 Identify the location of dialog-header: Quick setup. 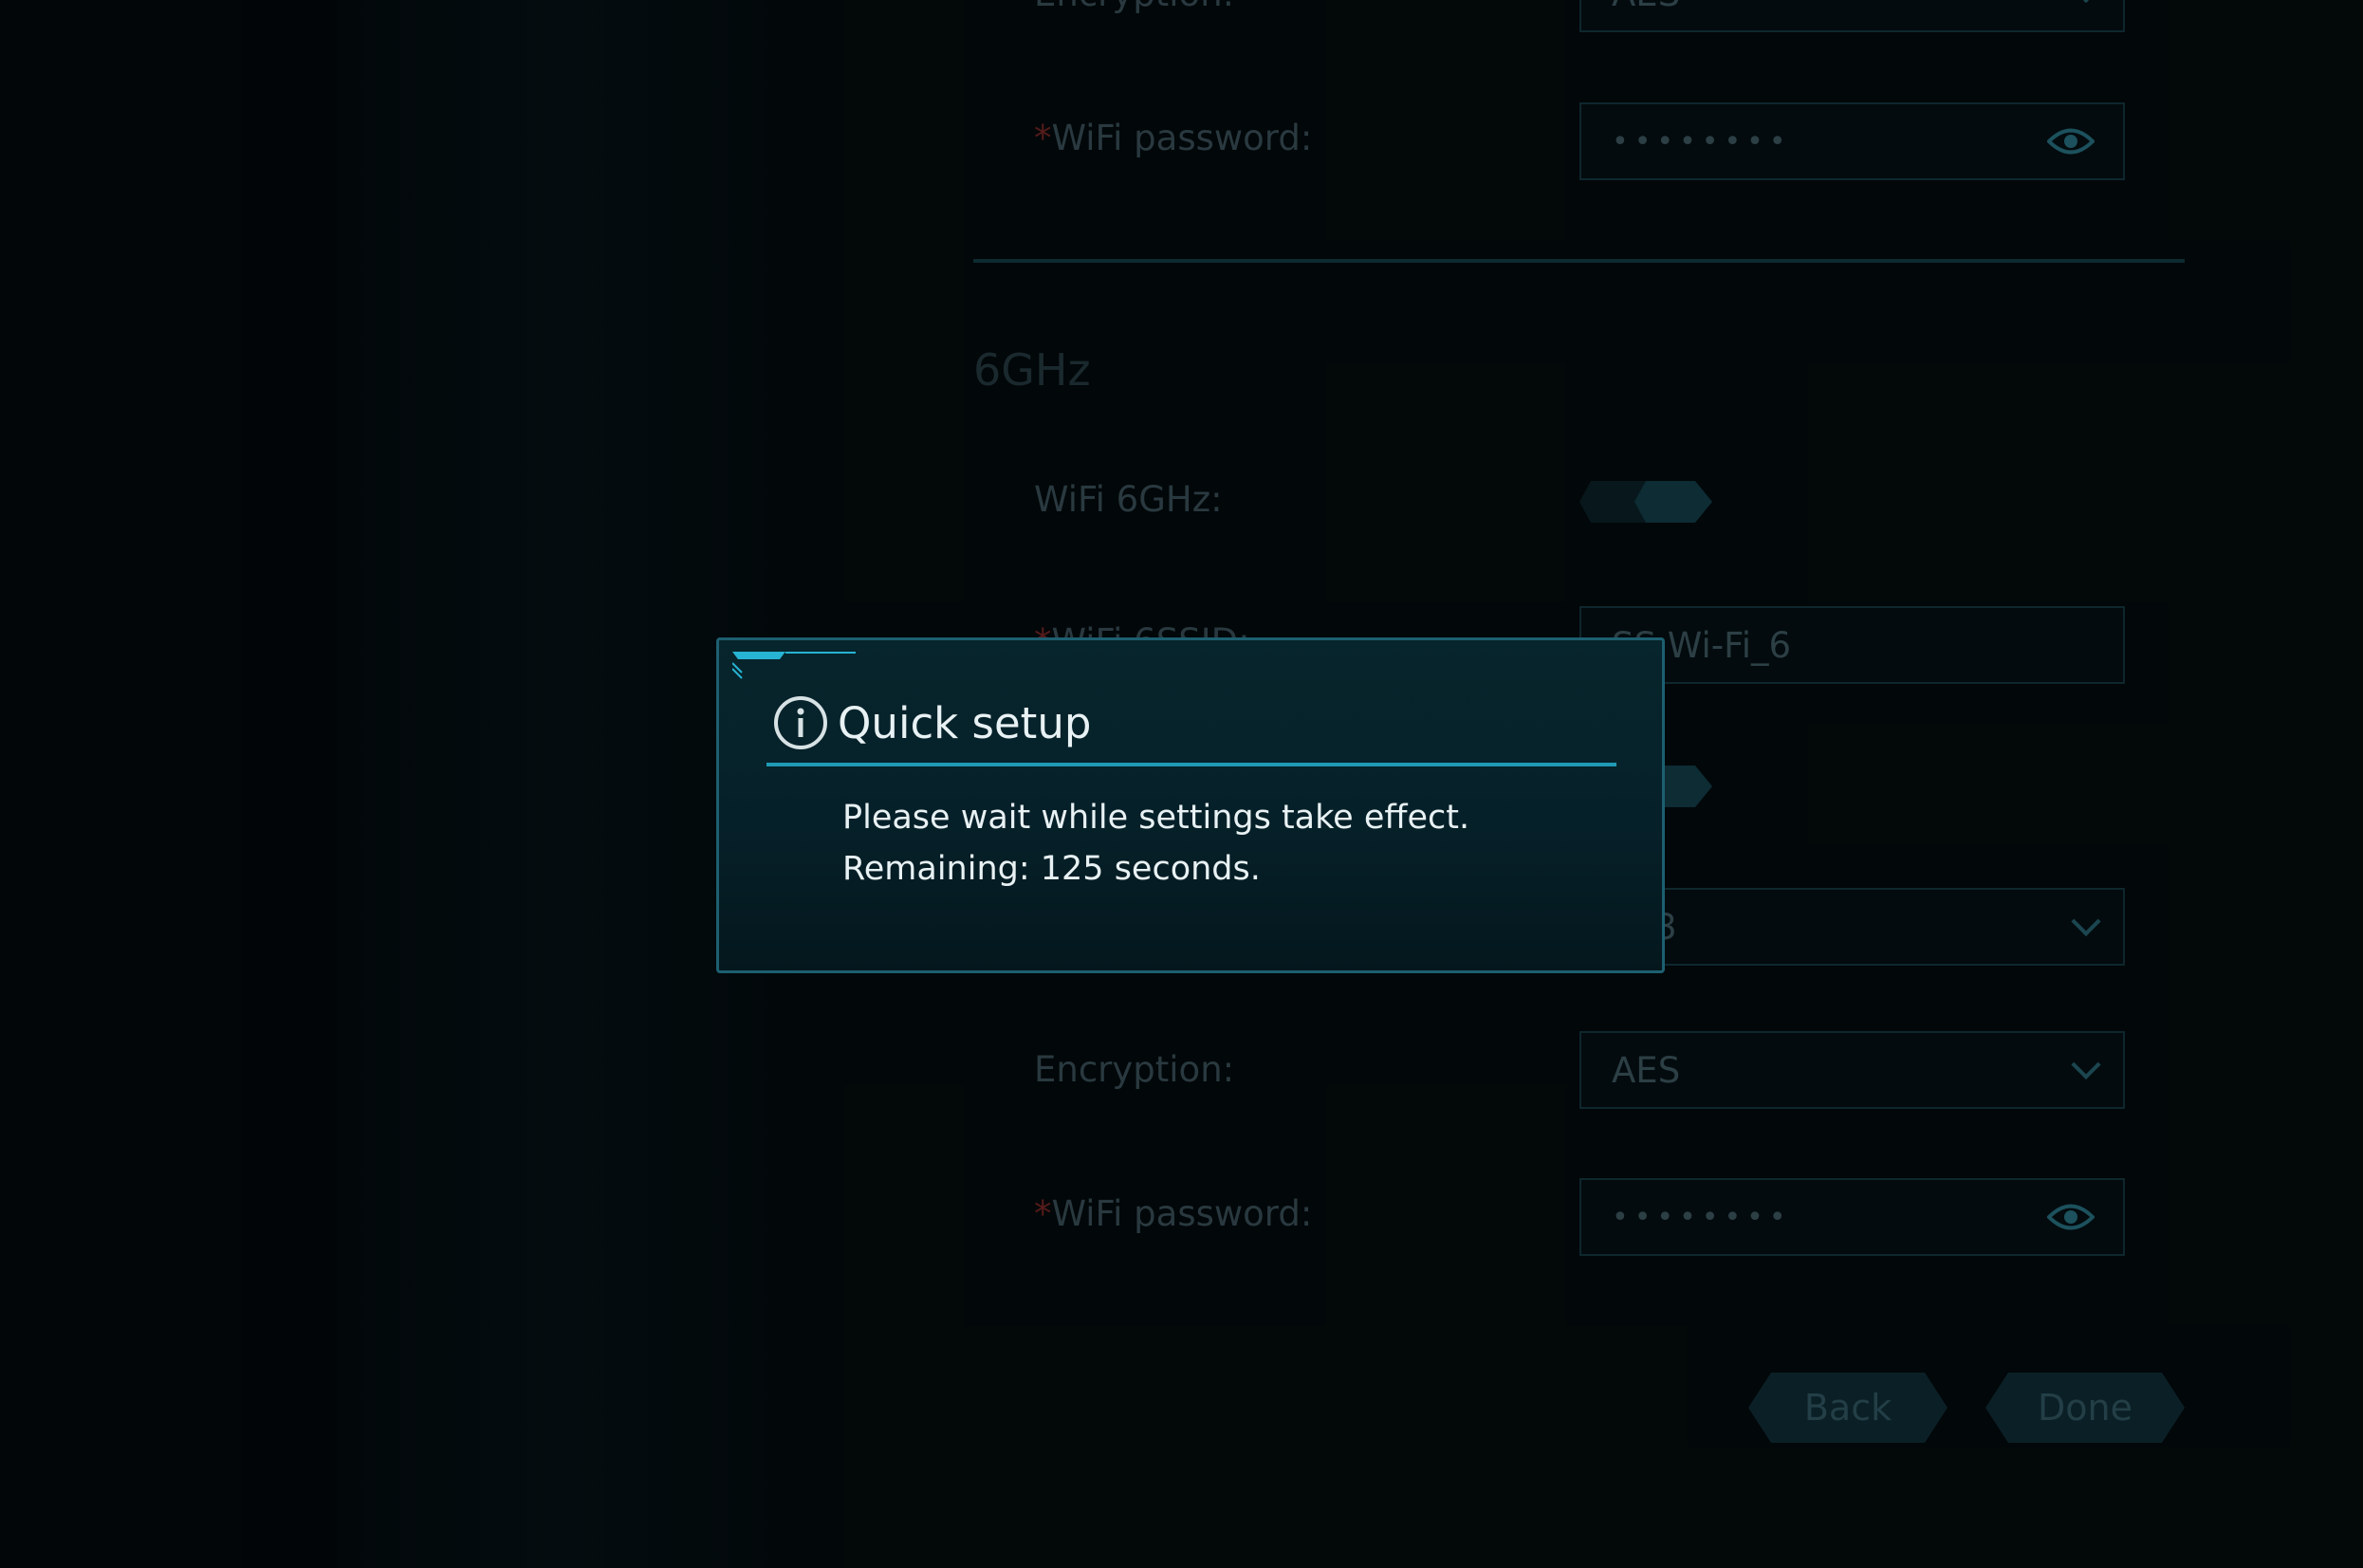
(932, 723).